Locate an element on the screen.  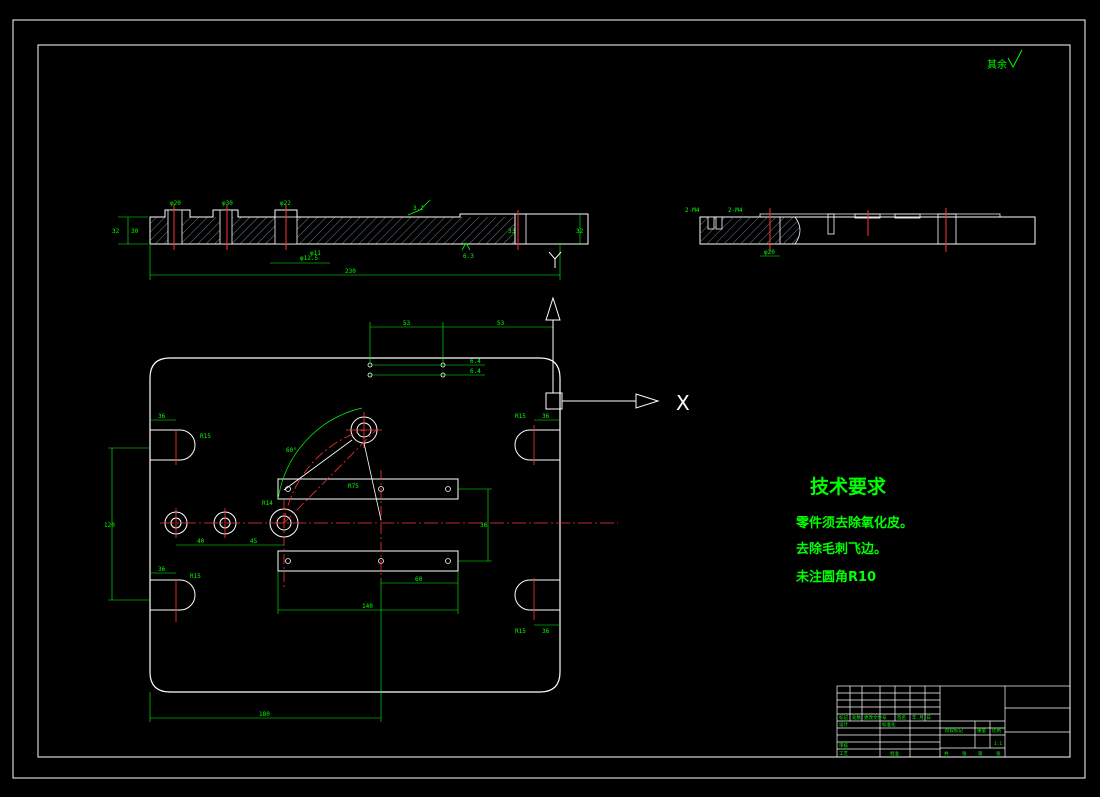
dim-angle: 60° is located at coordinates (291, 450).